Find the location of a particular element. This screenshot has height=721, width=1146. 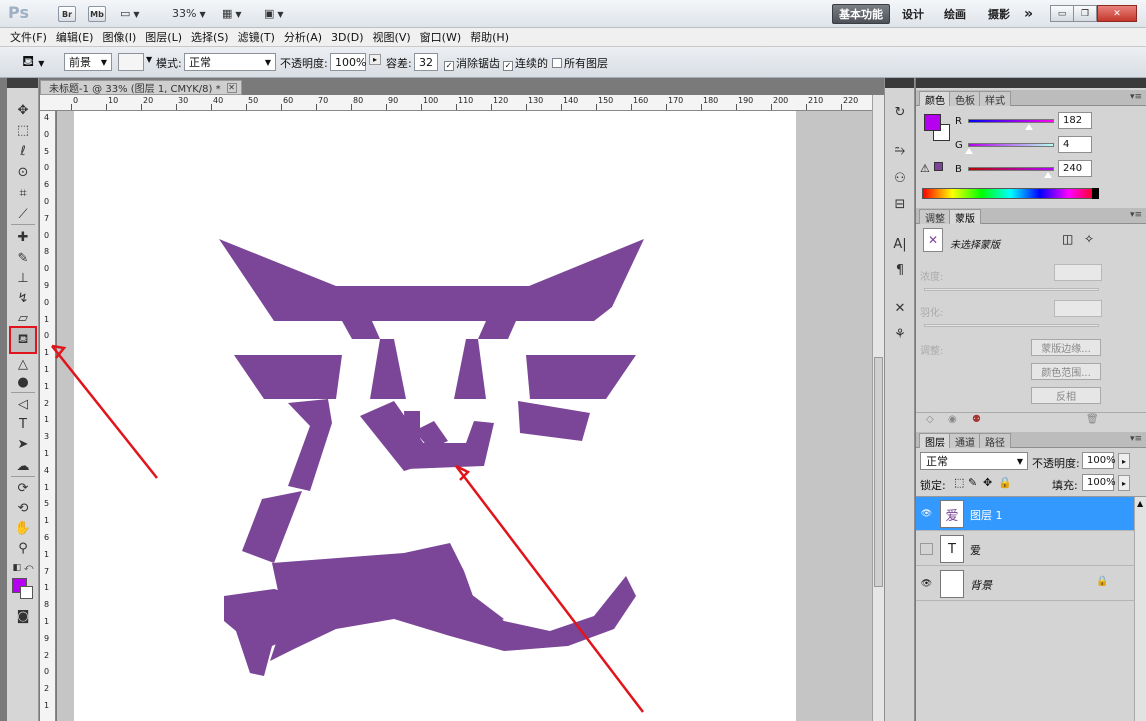

character-panel-icon: A| is located at coordinates (900, 244).